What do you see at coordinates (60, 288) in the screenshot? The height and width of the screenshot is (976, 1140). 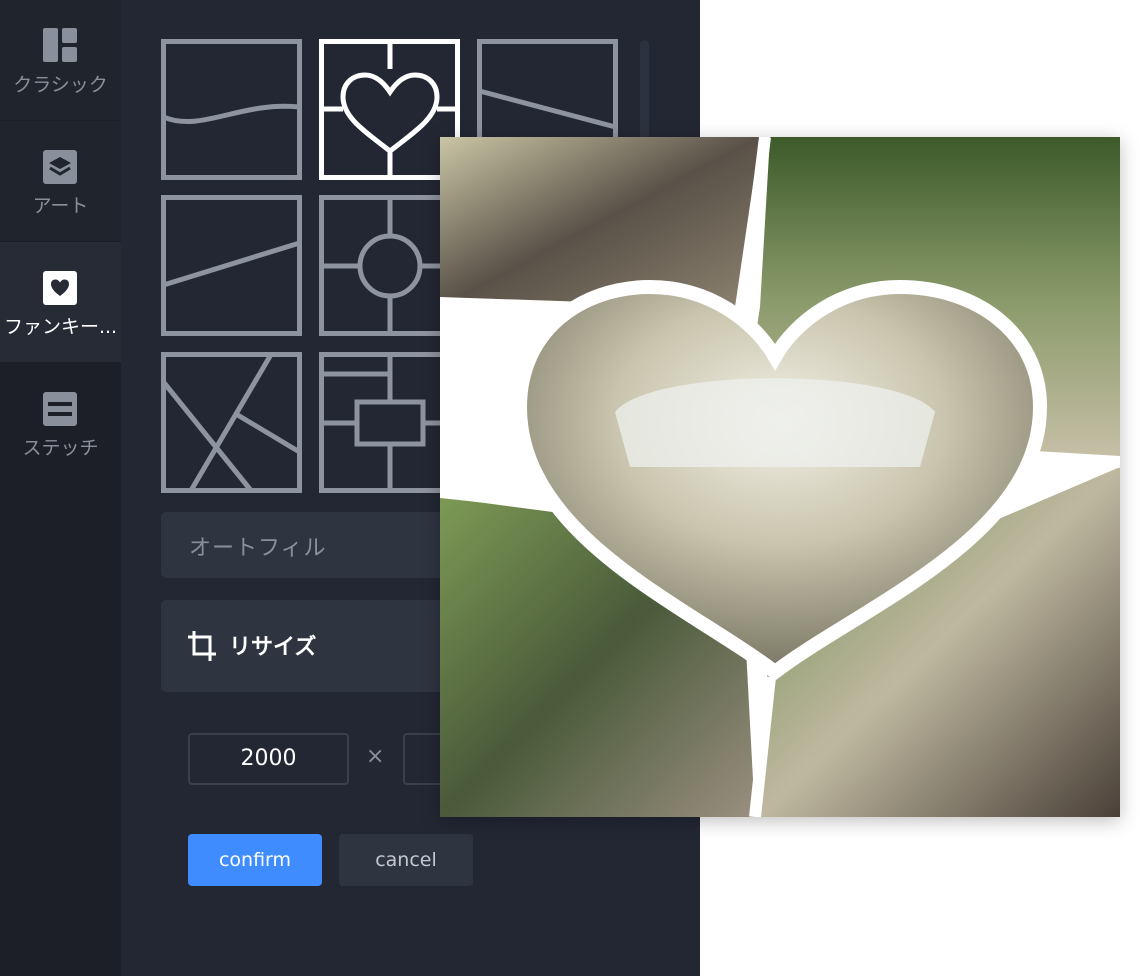 I see `heart-icon` at bounding box center [60, 288].